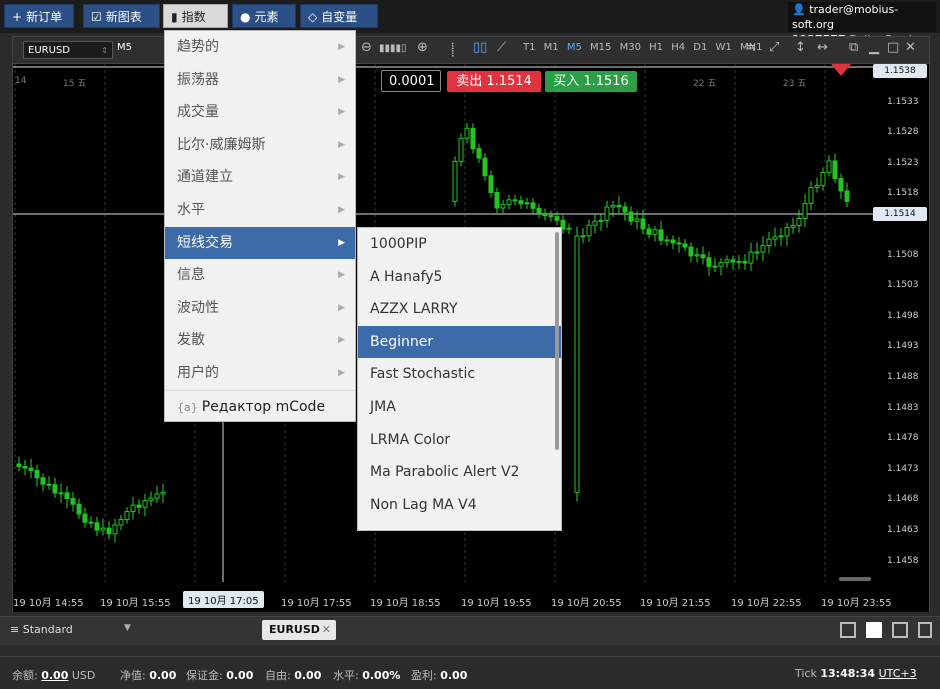 The height and width of the screenshot is (689, 940). I want to click on submenu-item-ma-parabolic-alert: Ma Parabolic Alert V2, so click(459, 472).